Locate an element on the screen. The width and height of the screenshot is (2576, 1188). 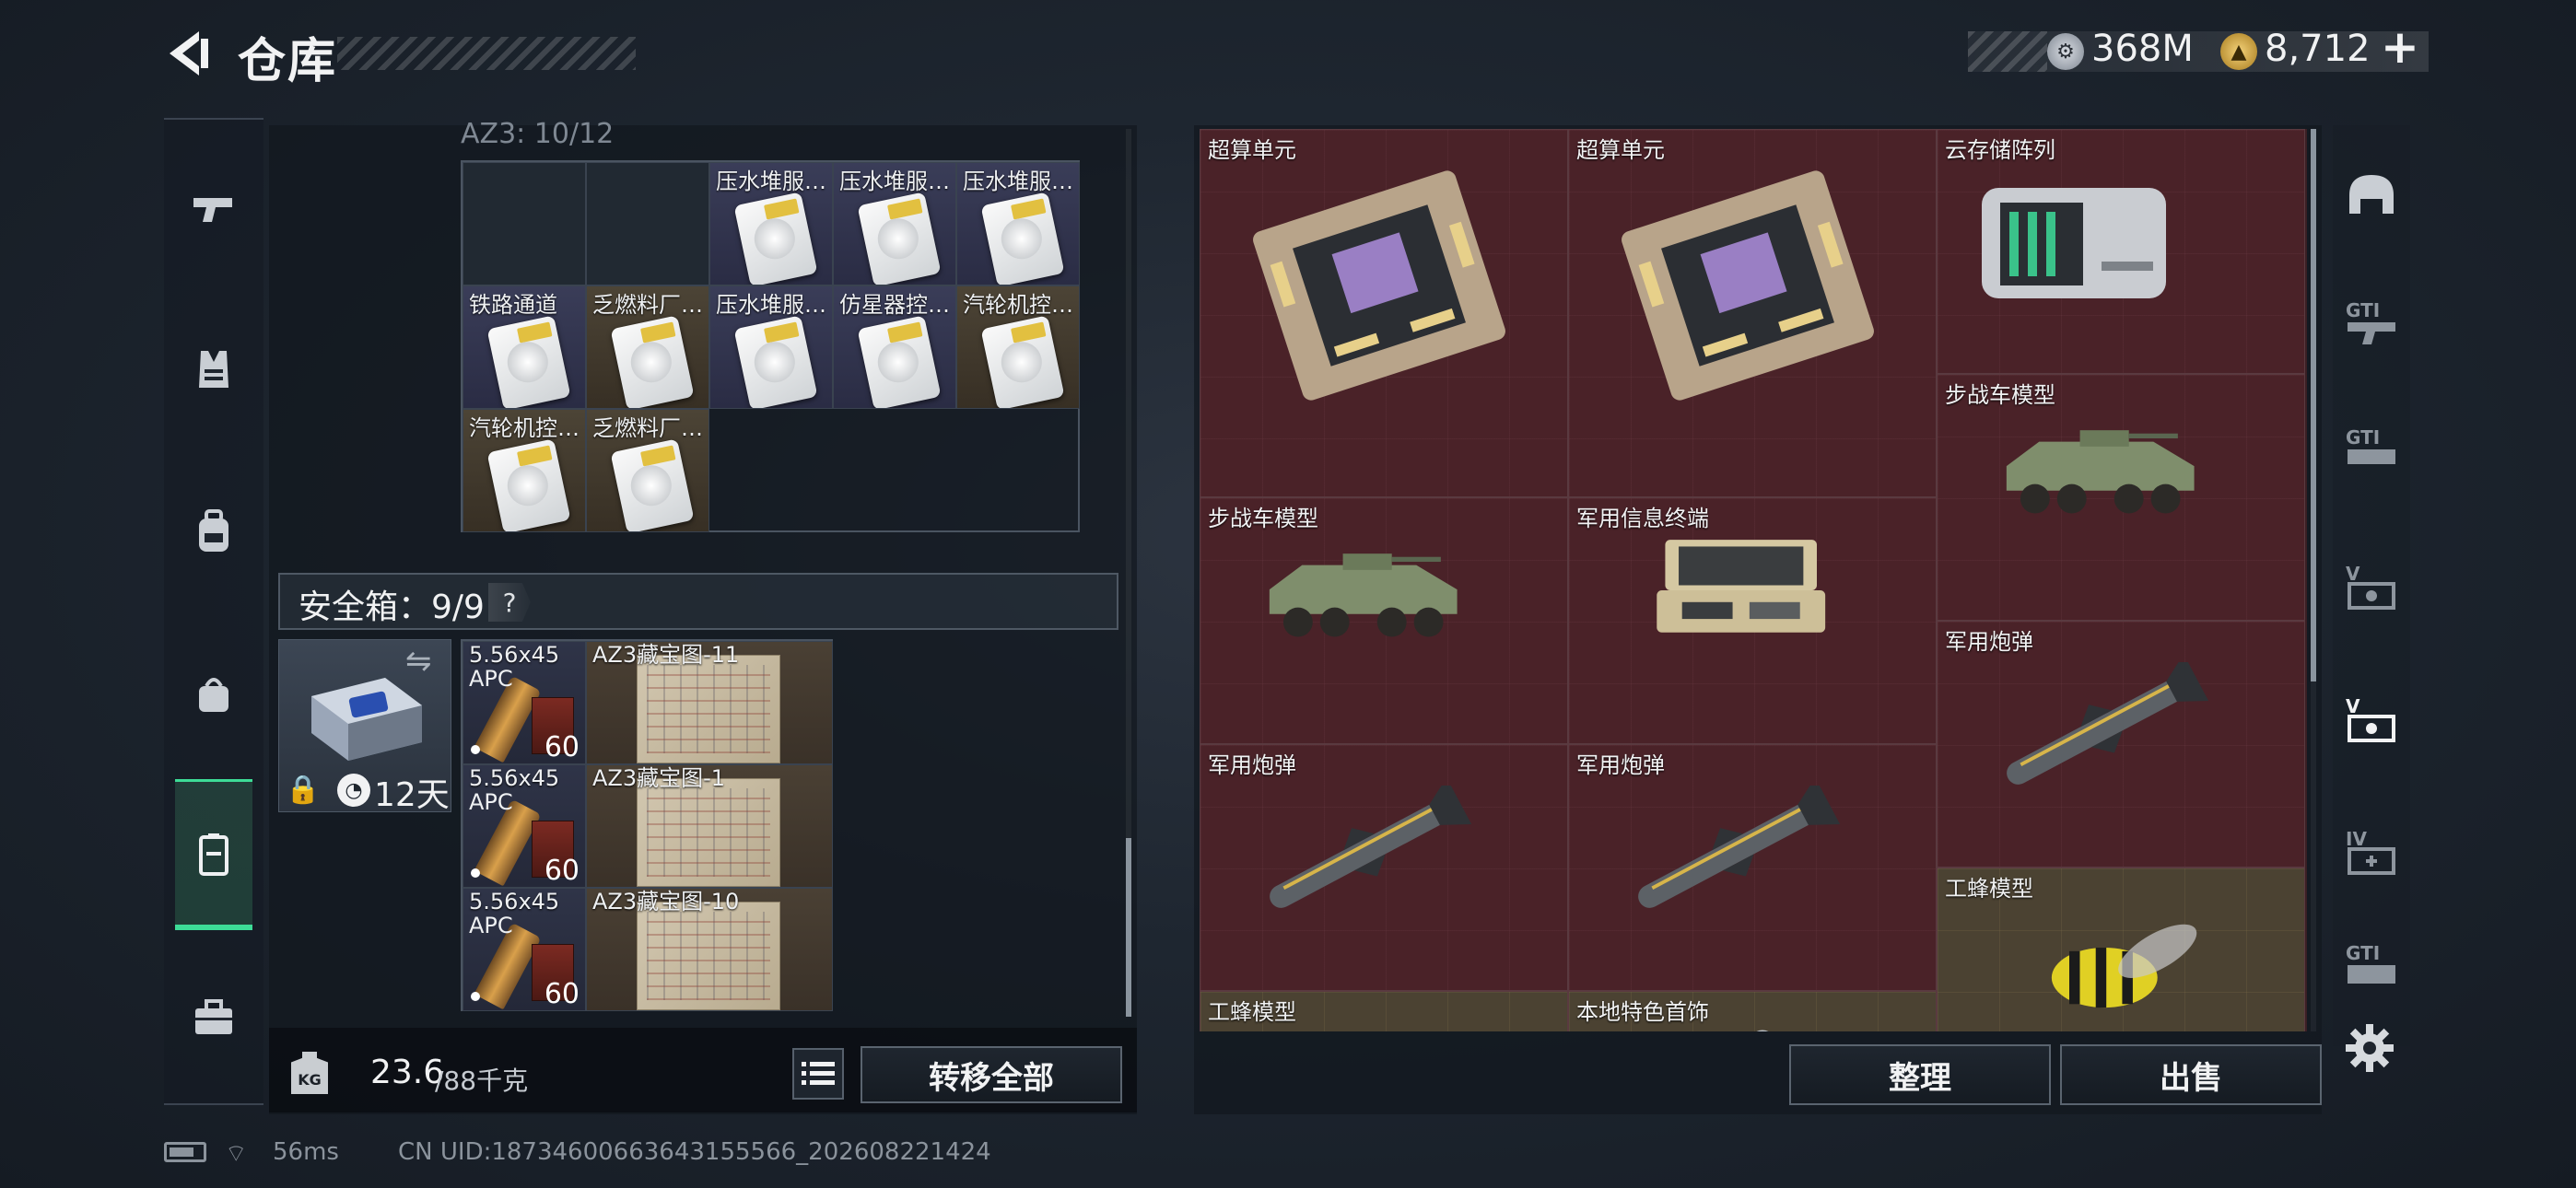
add-currency-button: + is located at coordinates (2400, 47).